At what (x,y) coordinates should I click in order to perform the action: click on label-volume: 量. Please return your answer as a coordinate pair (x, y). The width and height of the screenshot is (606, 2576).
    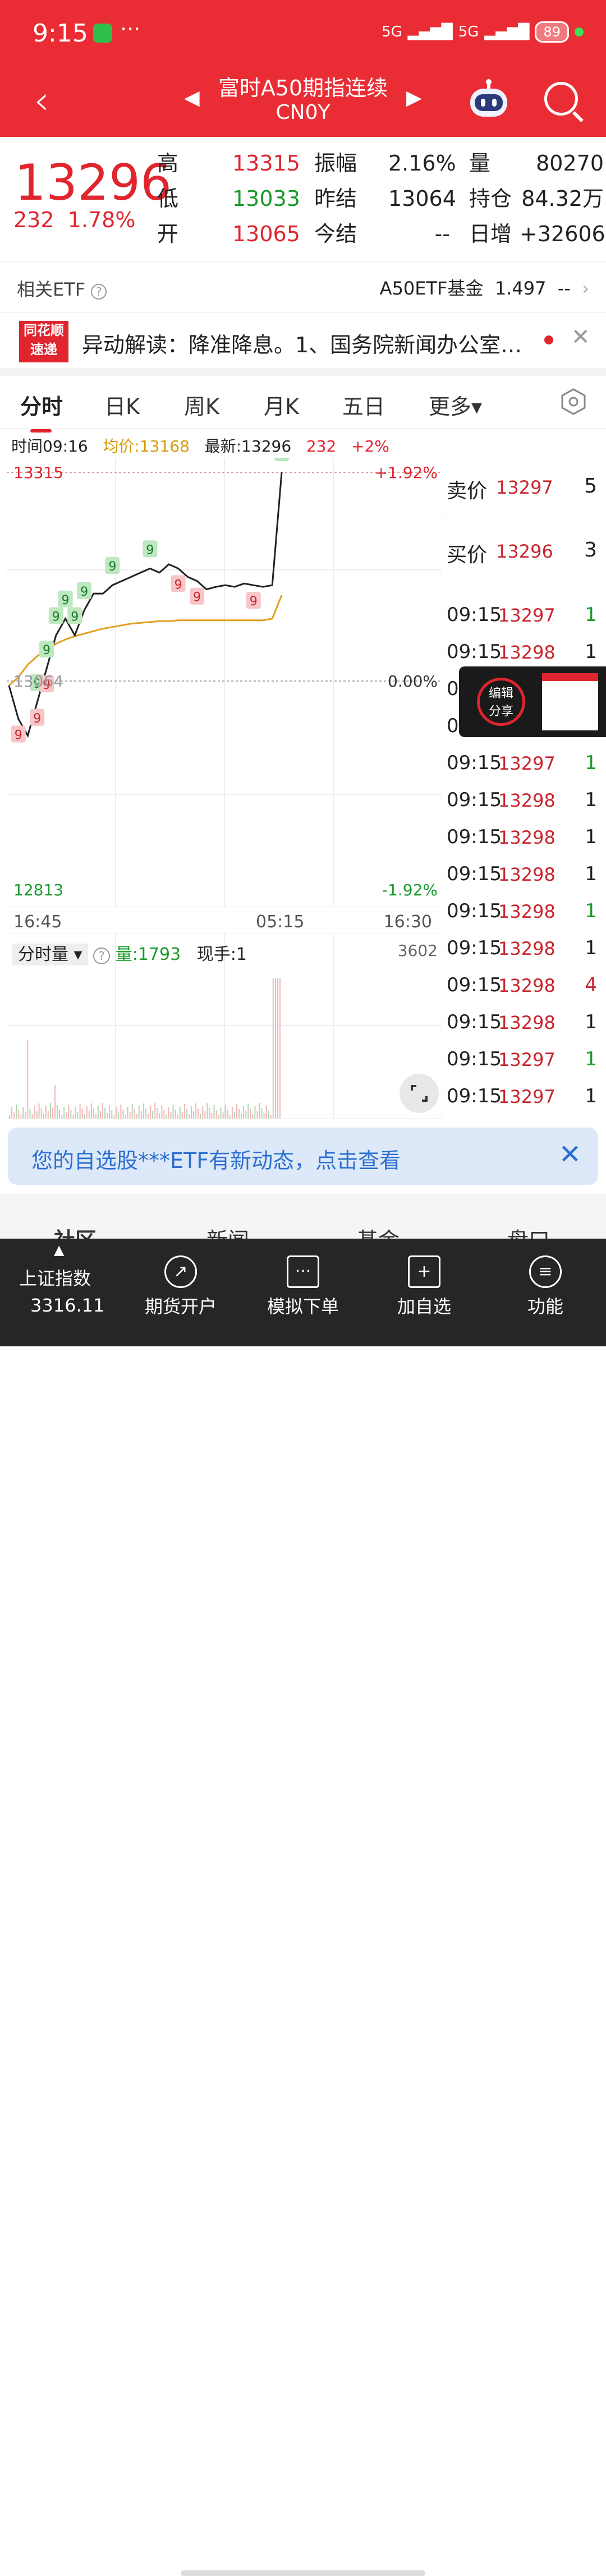
    Looking at the image, I should click on (480, 164).